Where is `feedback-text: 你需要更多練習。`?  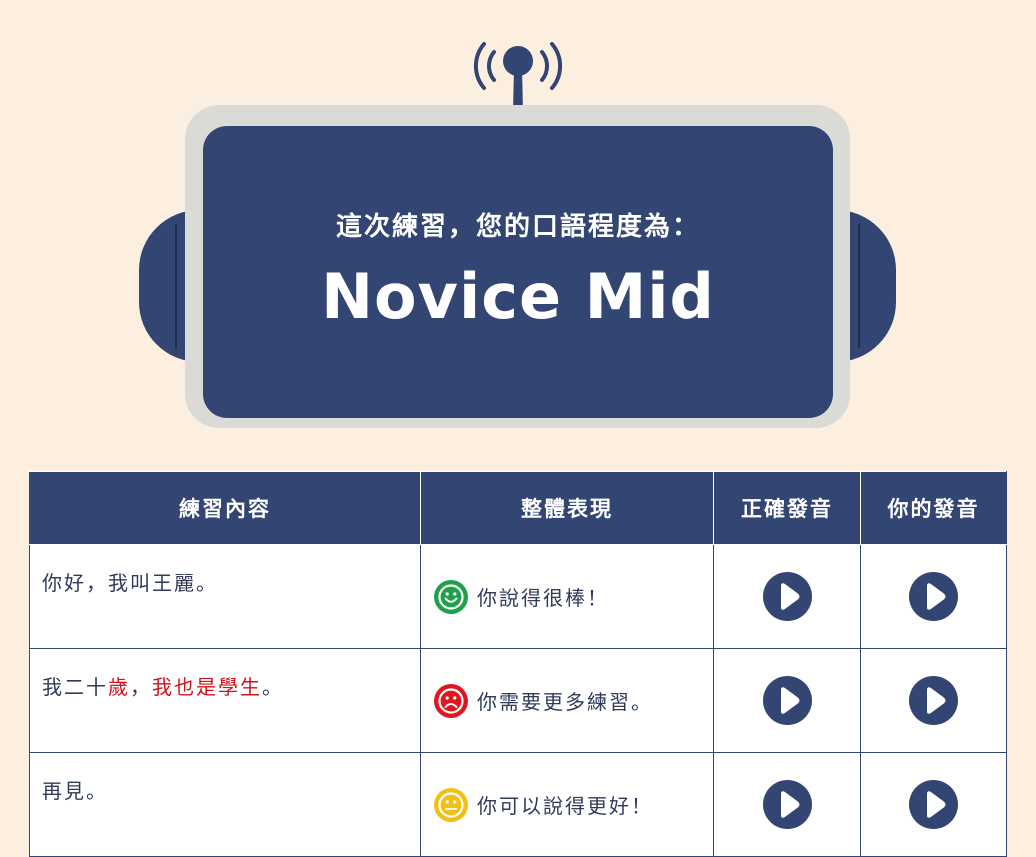 feedback-text: 你需要更多練習。 is located at coordinates (565, 702).